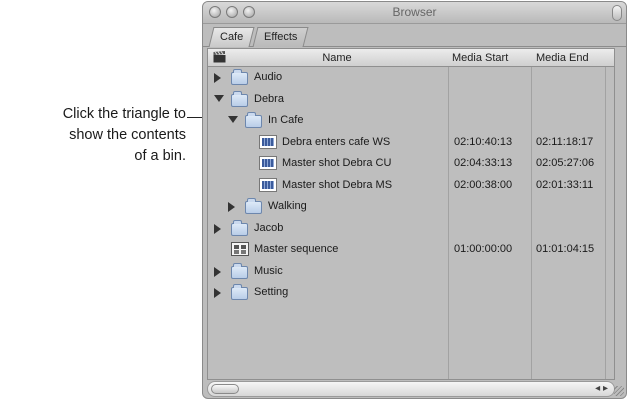 The width and height of the screenshot is (632, 401). I want to click on row-name: Jacob, so click(269, 227).